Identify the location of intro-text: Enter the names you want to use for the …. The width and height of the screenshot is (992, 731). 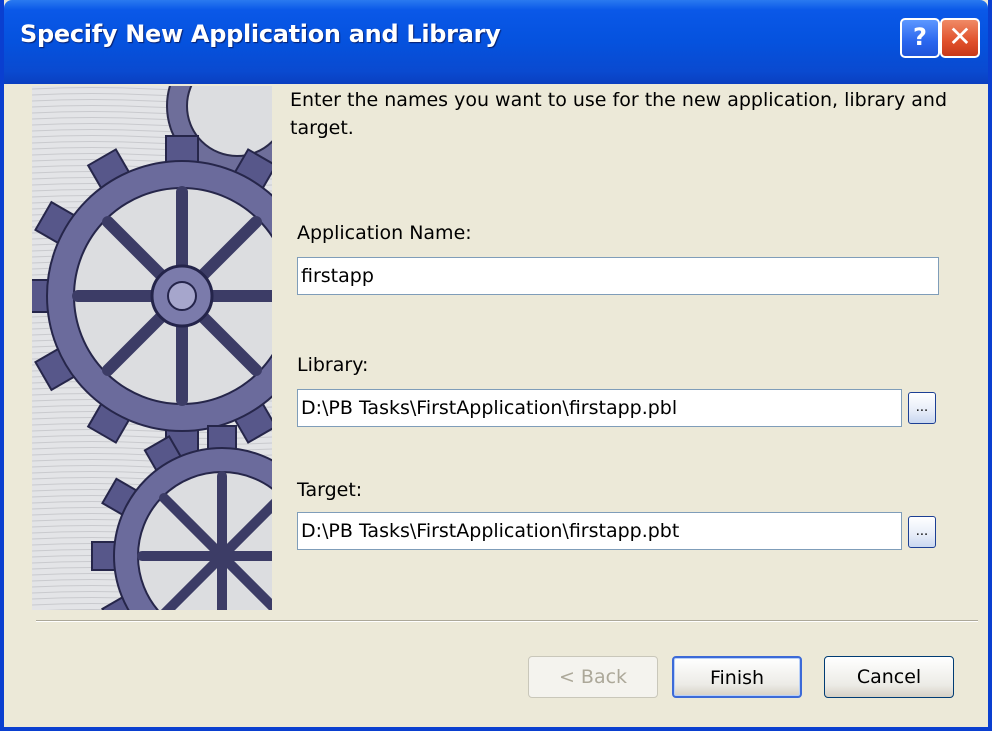
(619, 114).